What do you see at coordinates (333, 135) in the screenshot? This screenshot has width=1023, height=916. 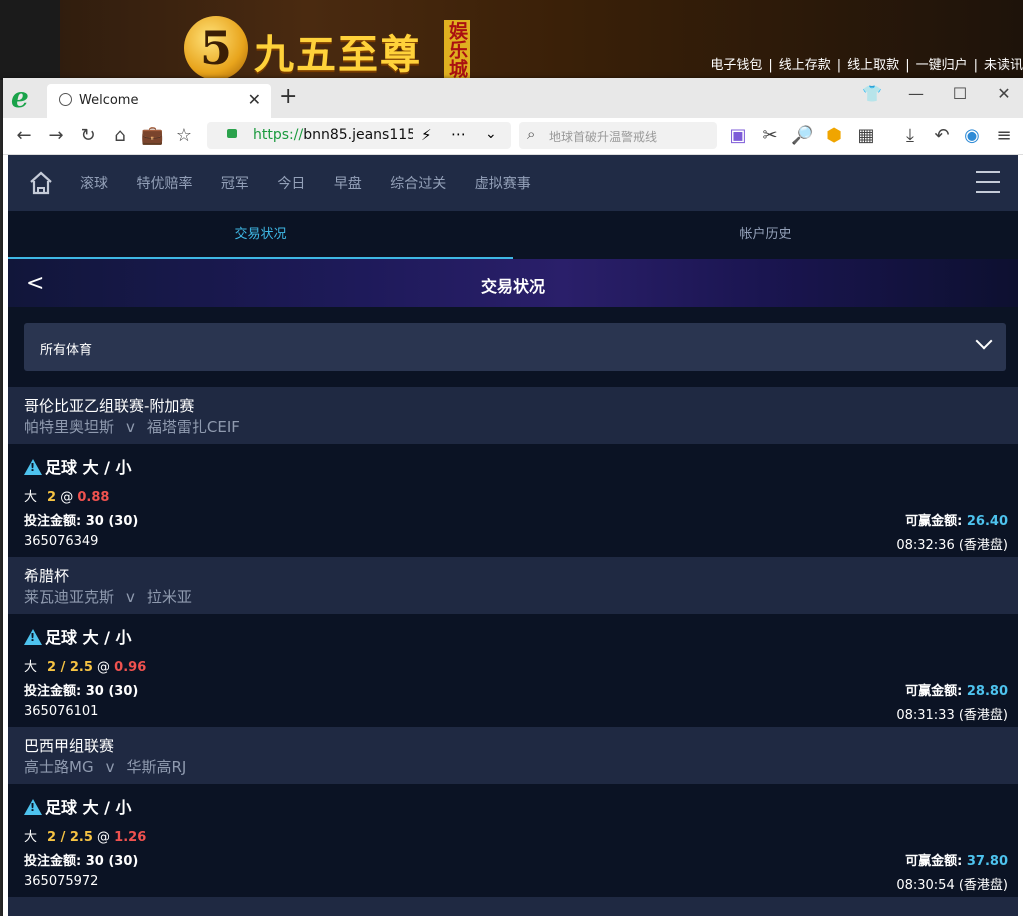 I see `url-text: https://bnn85.jeans1155` at bounding box center [333, 135].